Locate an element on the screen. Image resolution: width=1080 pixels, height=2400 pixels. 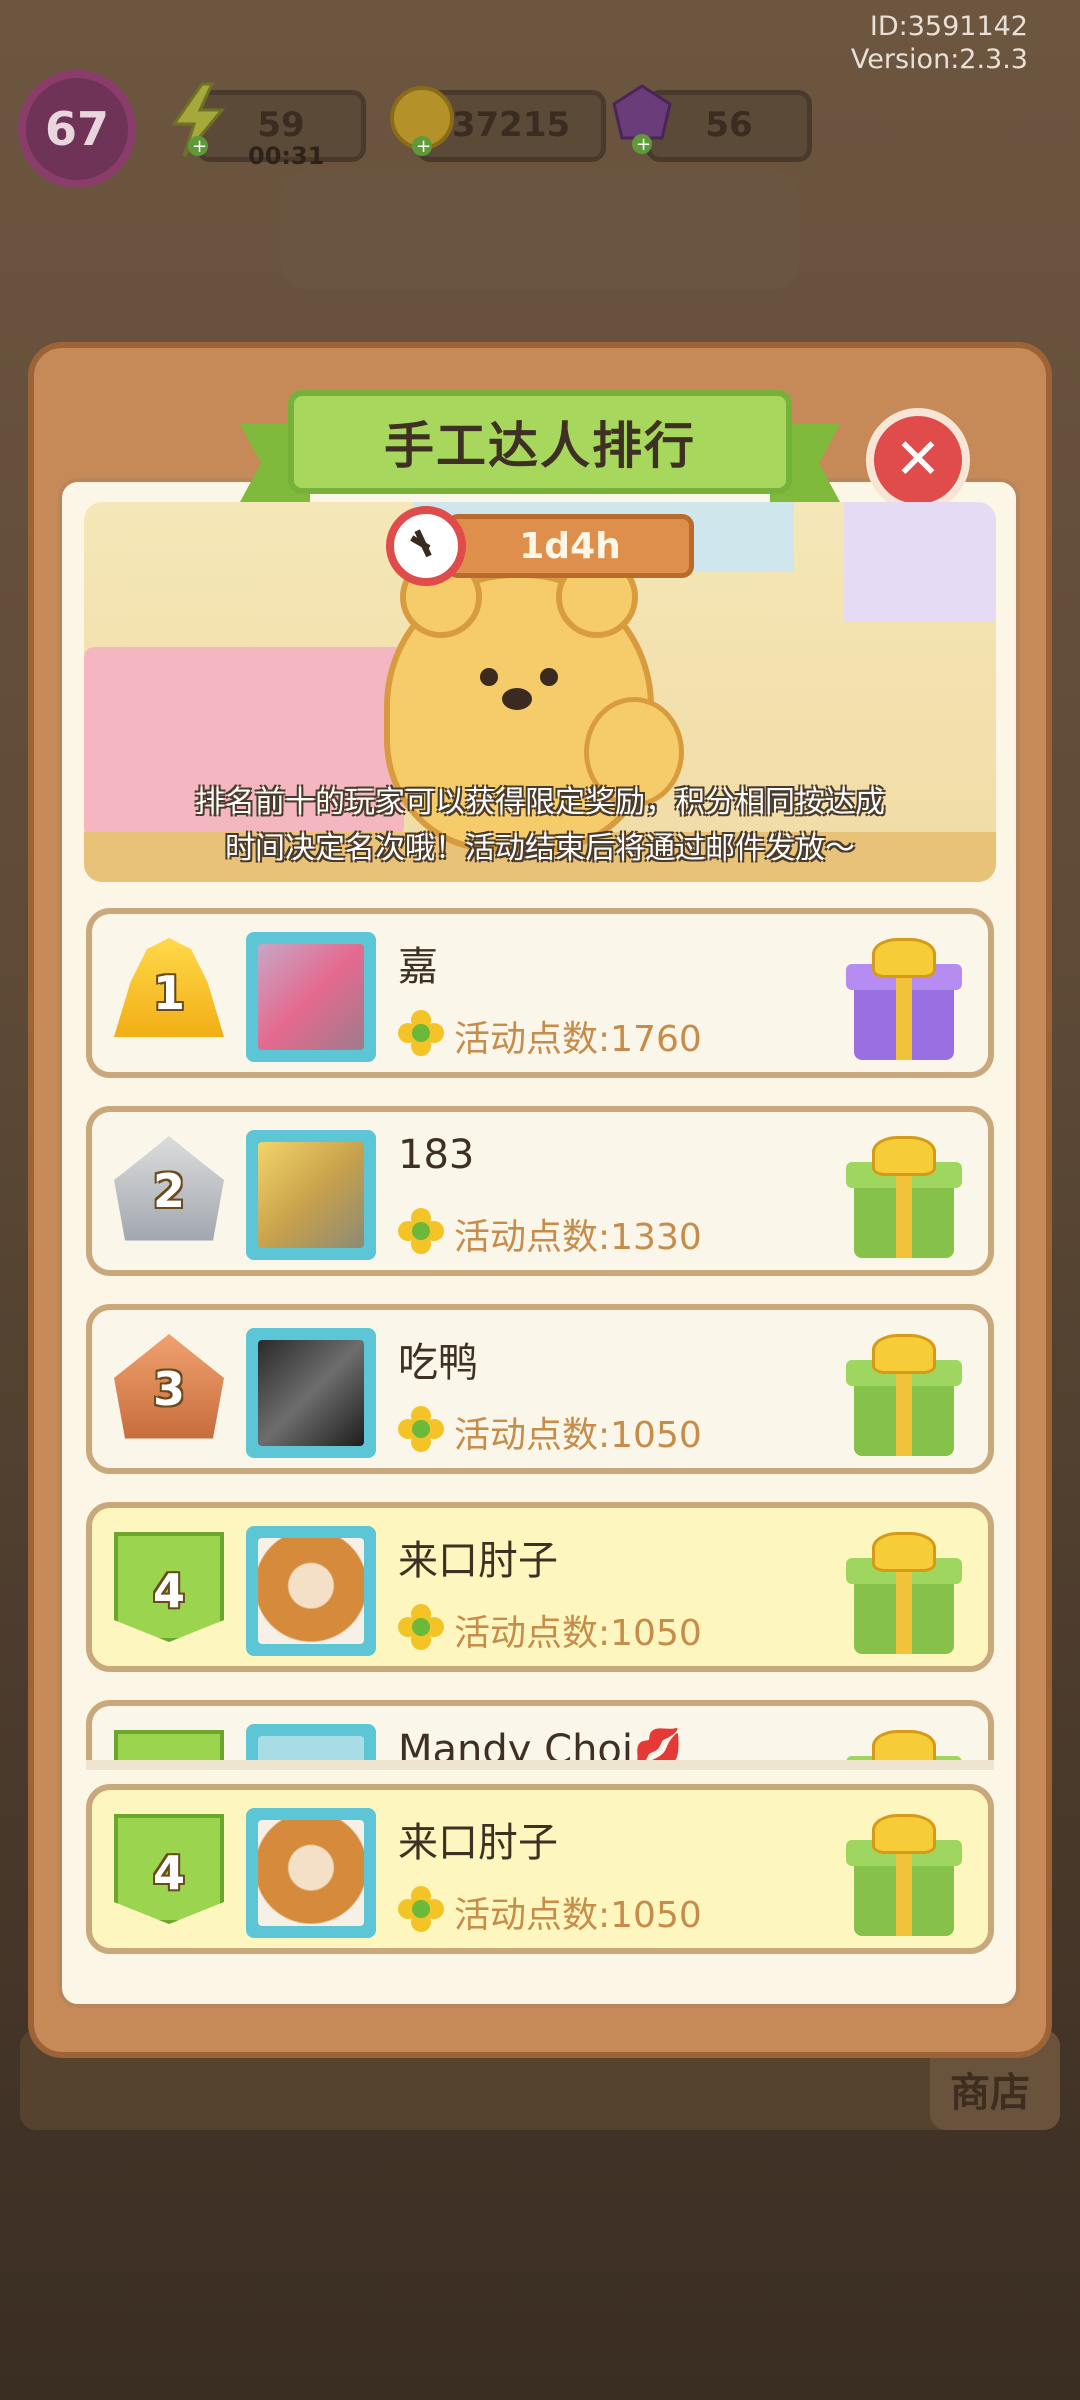
activity-points: 活动点数:1330 is located at coordinates (578, 1237).